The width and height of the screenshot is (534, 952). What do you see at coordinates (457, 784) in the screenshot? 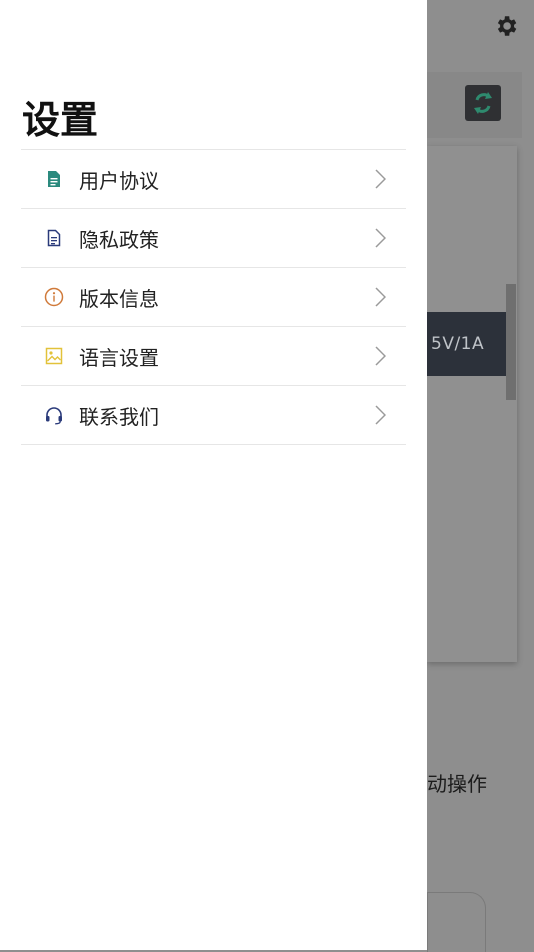
I see `background-partial-text: 动操作` at bounding box center [457, 784].